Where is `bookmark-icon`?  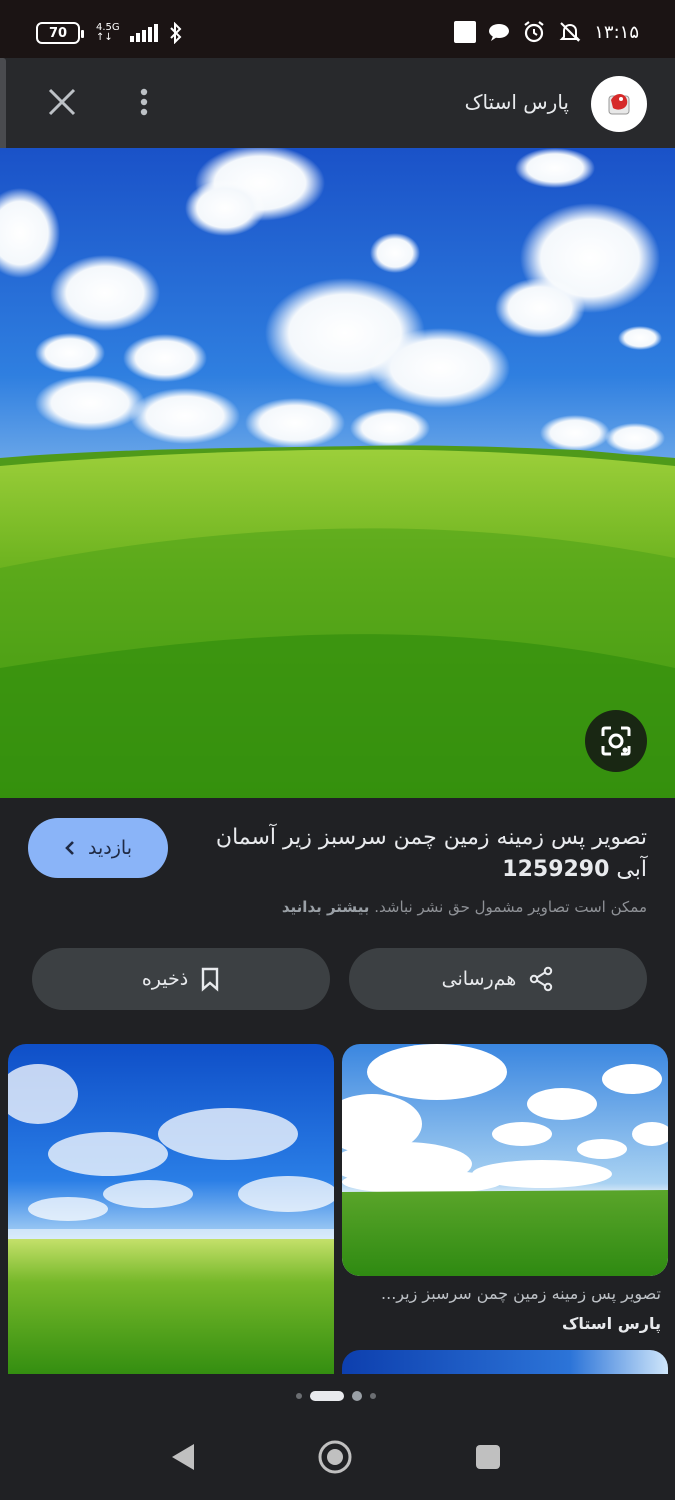
bookmark-icon is located at coordinates (210, 979).